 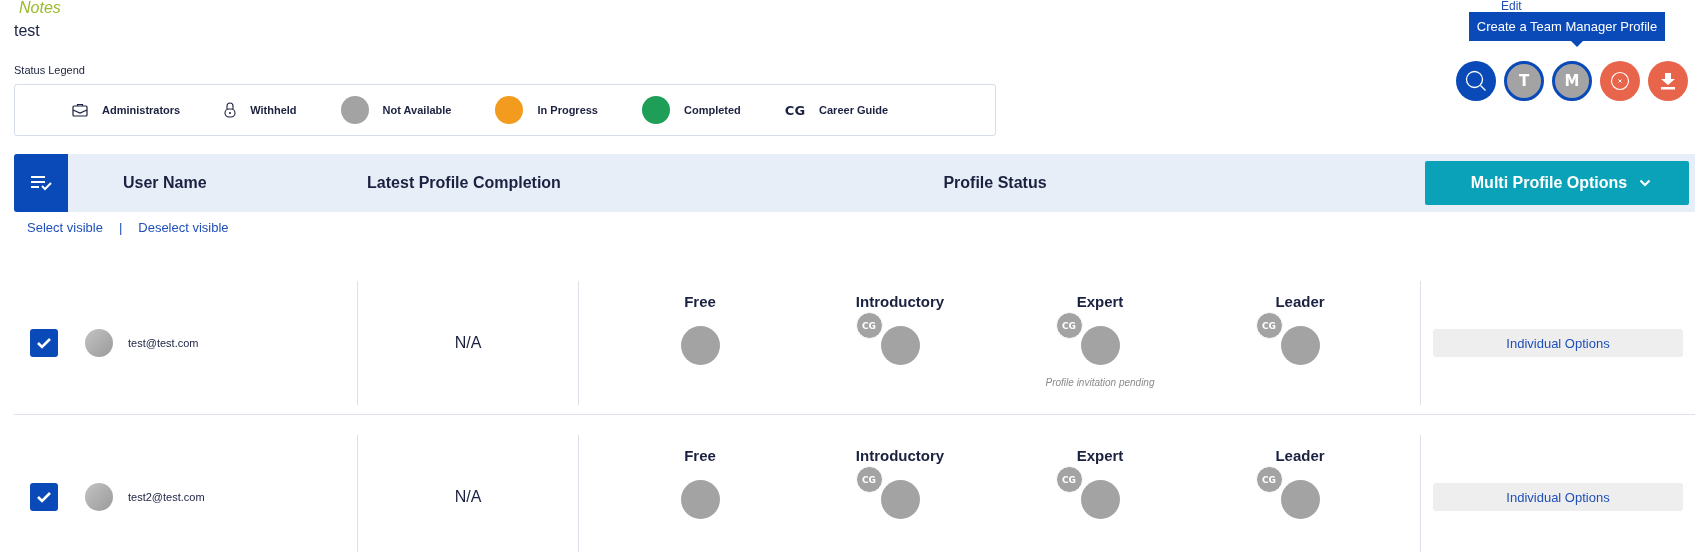 I want to click on legend-label: Not Available, so click(x=417, y=110).